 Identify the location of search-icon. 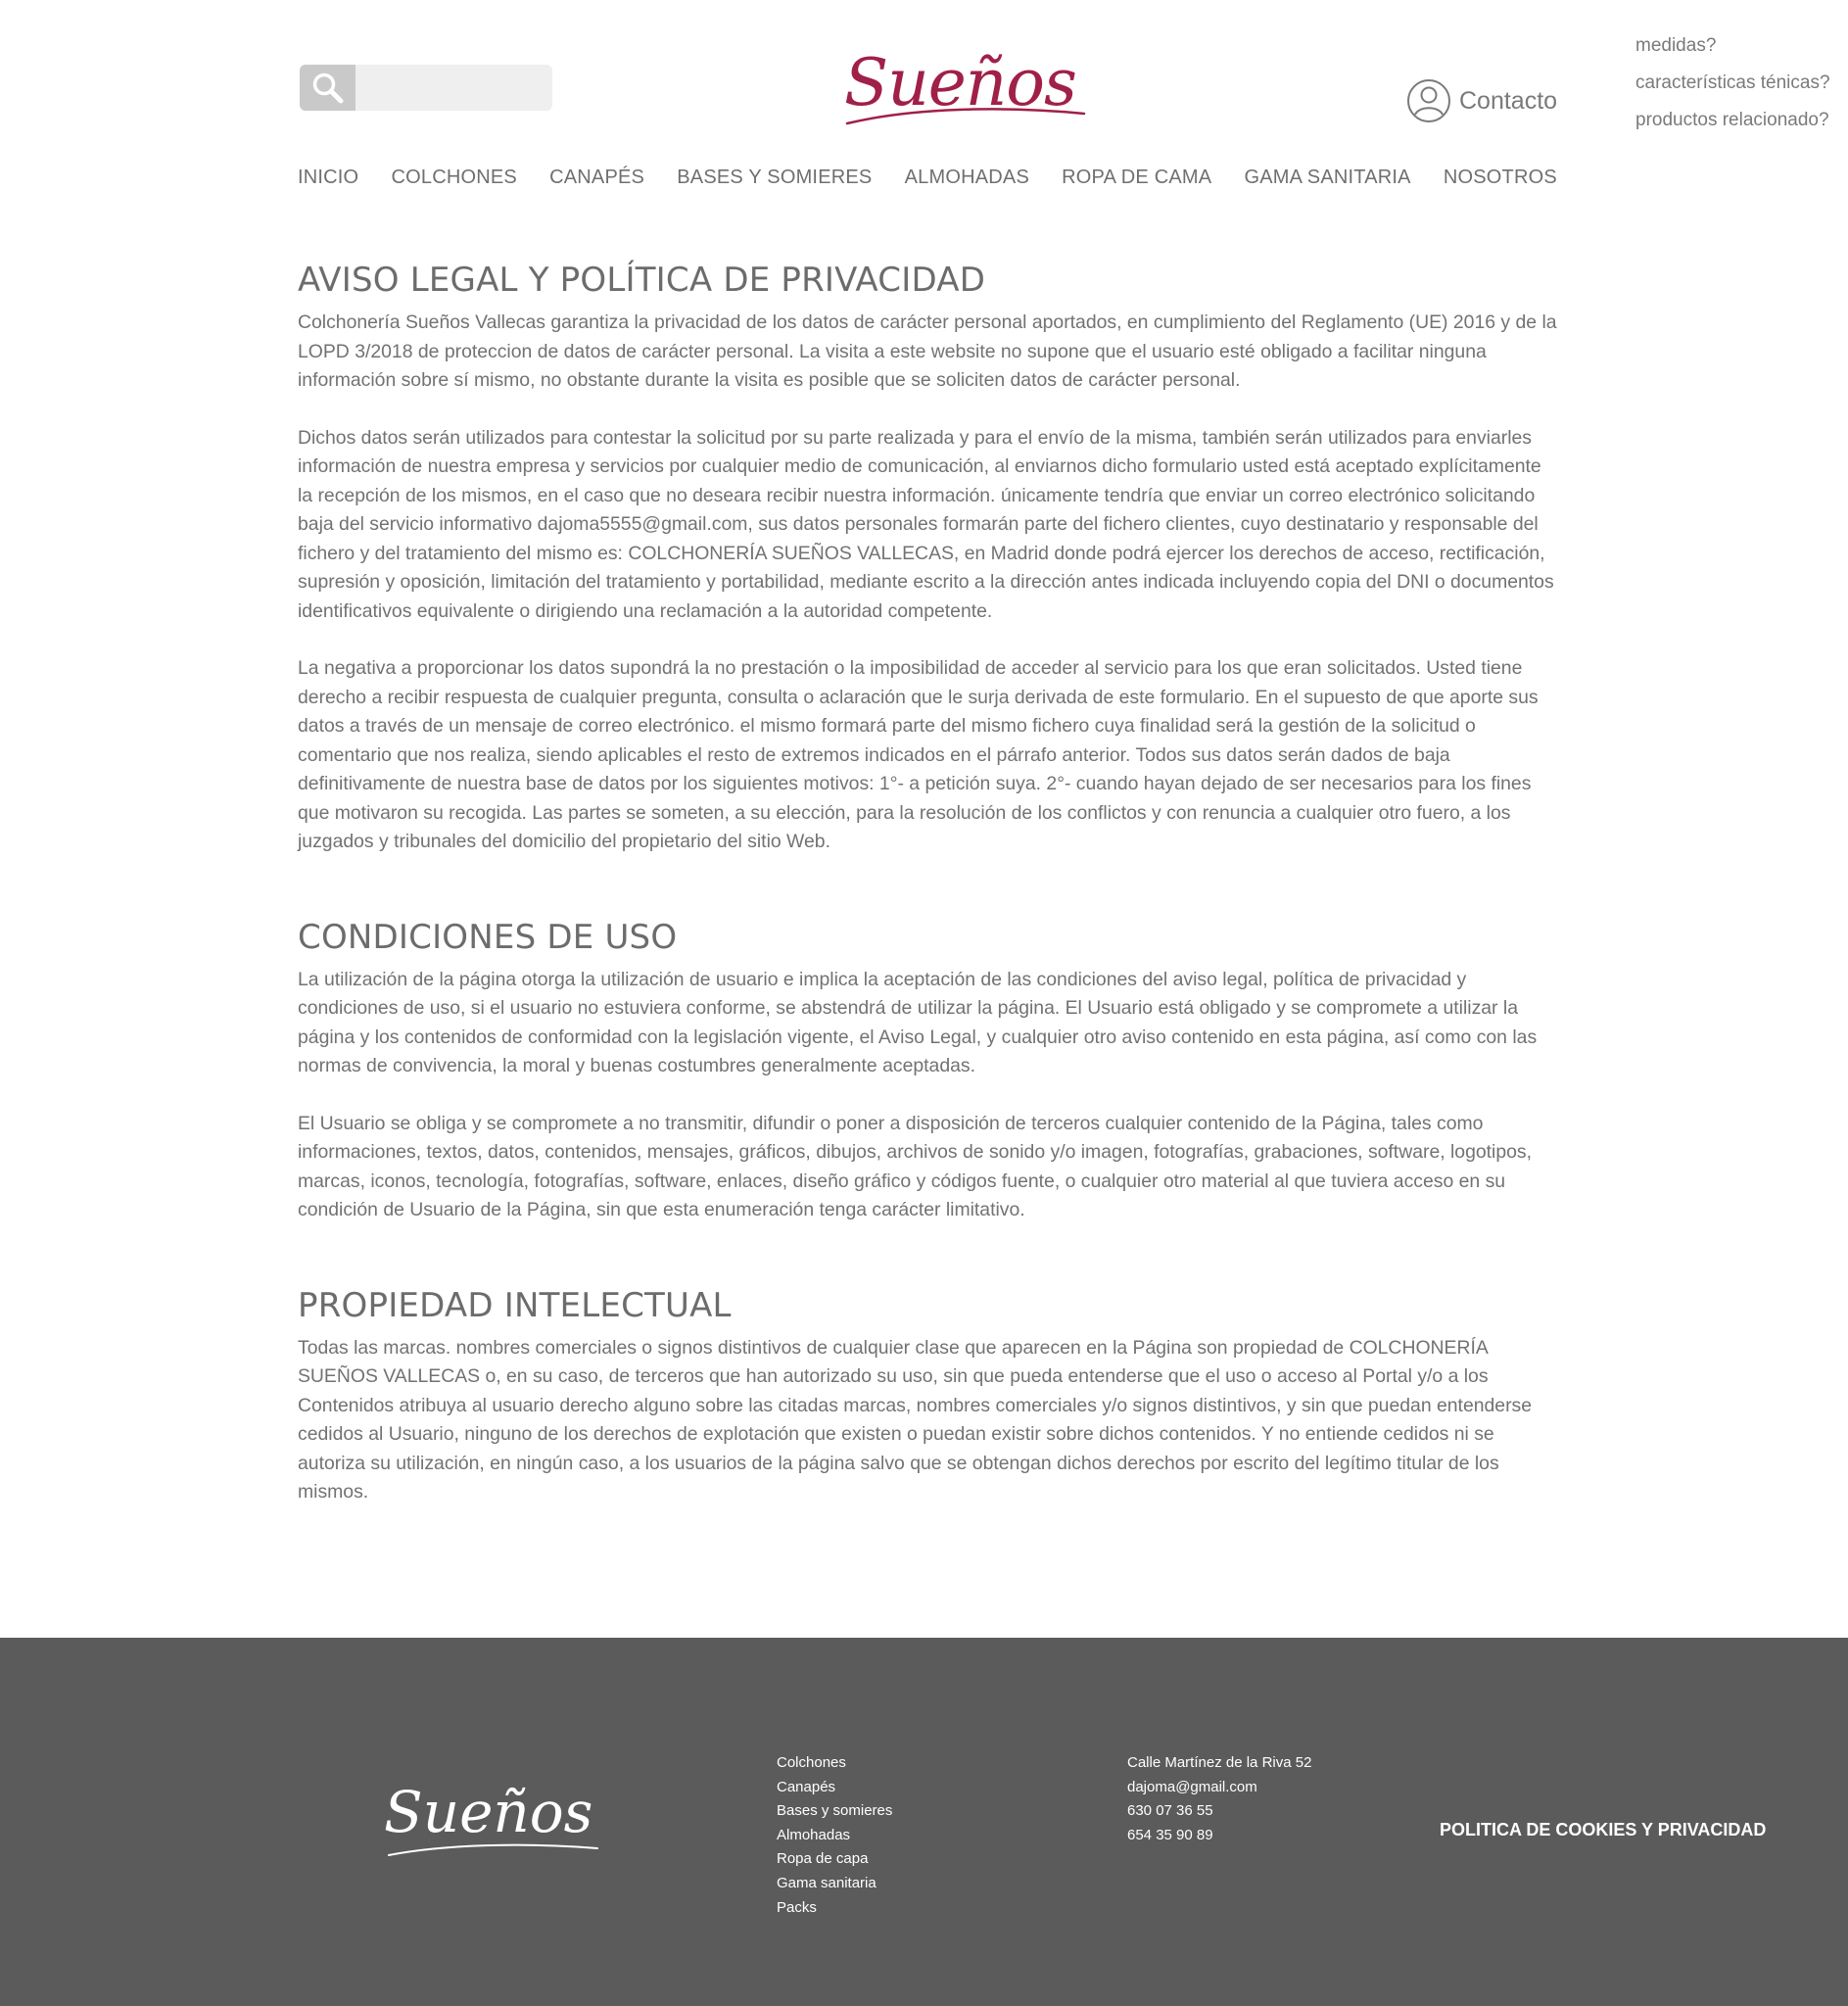
(327, 87).